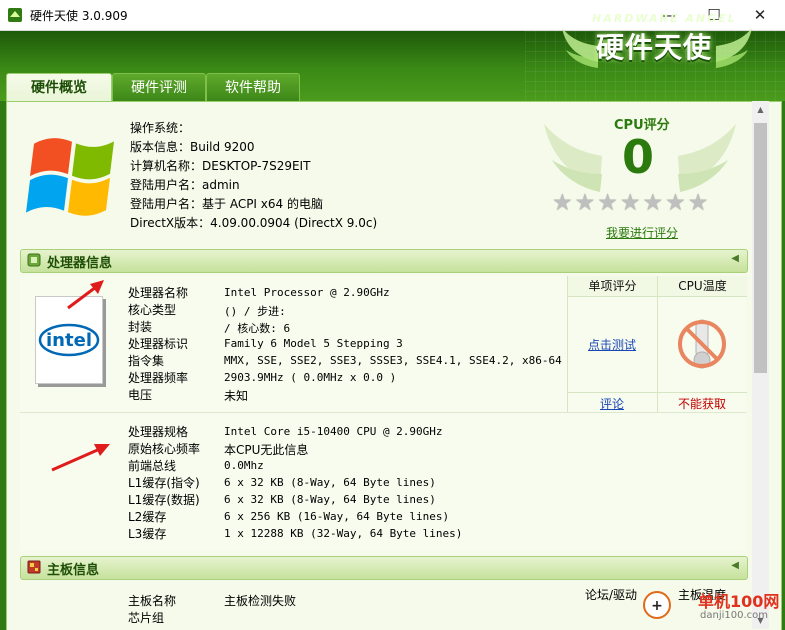 This screenshot has height=630, width=785. Describe the element at coordinates (760, 248) in the screenshot. I see `scroll-thumb` at that location.